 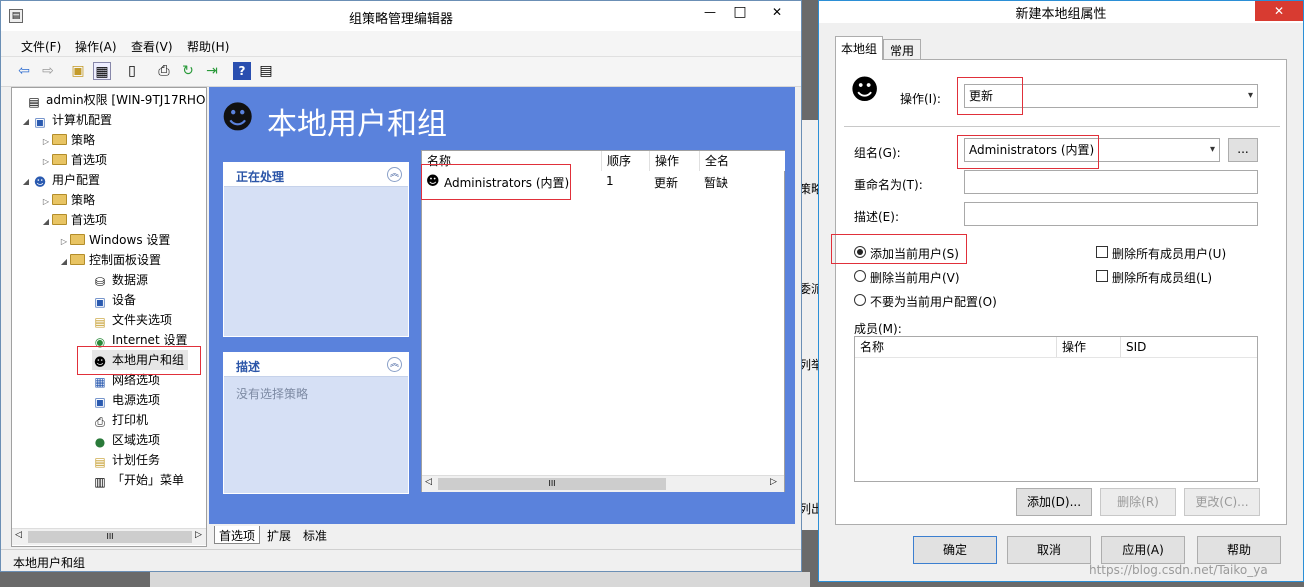 I want to click on dialog-close-button: ✕, so click(x=1279, y=11).